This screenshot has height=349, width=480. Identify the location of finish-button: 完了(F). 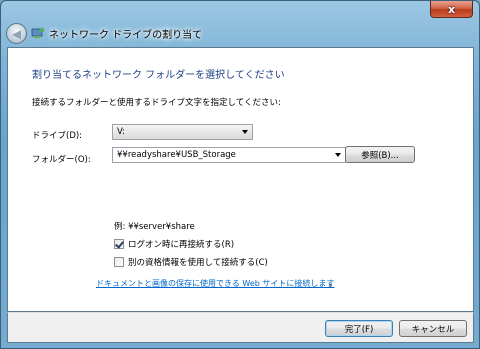
(359, 328).